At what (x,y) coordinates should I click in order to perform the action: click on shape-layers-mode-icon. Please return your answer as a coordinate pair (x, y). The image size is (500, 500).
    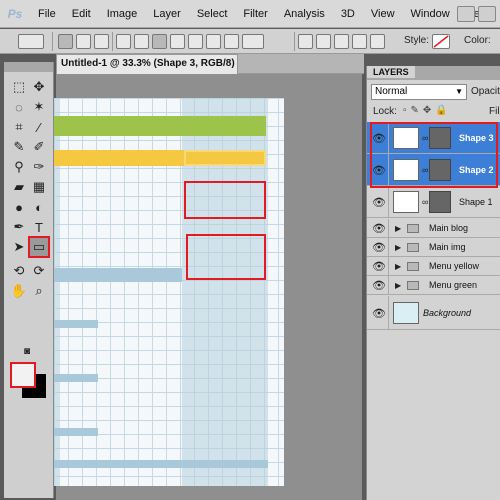
    Looking at the image, I should click on (65, 41).